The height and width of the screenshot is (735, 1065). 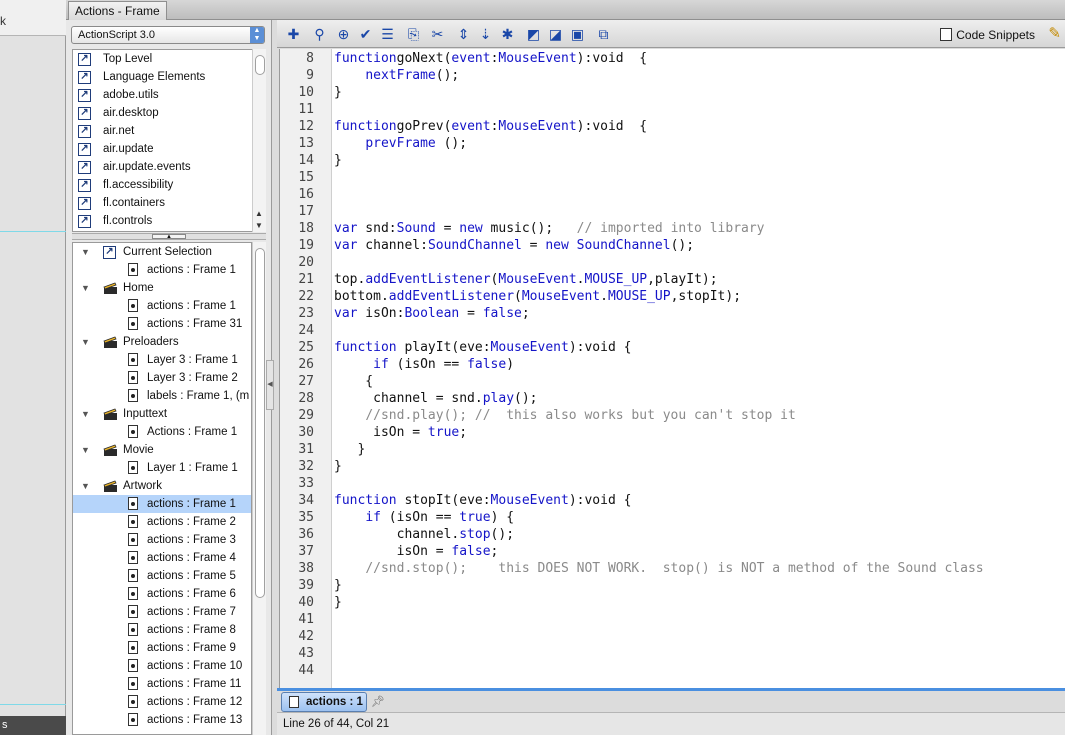 I want to click on library-item: ↗ fl.controls, so click(x=169, y=221).